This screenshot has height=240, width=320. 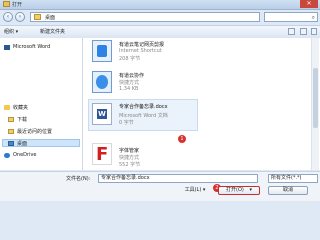 I want to click on collab-icon, so click(x=102, y=82).